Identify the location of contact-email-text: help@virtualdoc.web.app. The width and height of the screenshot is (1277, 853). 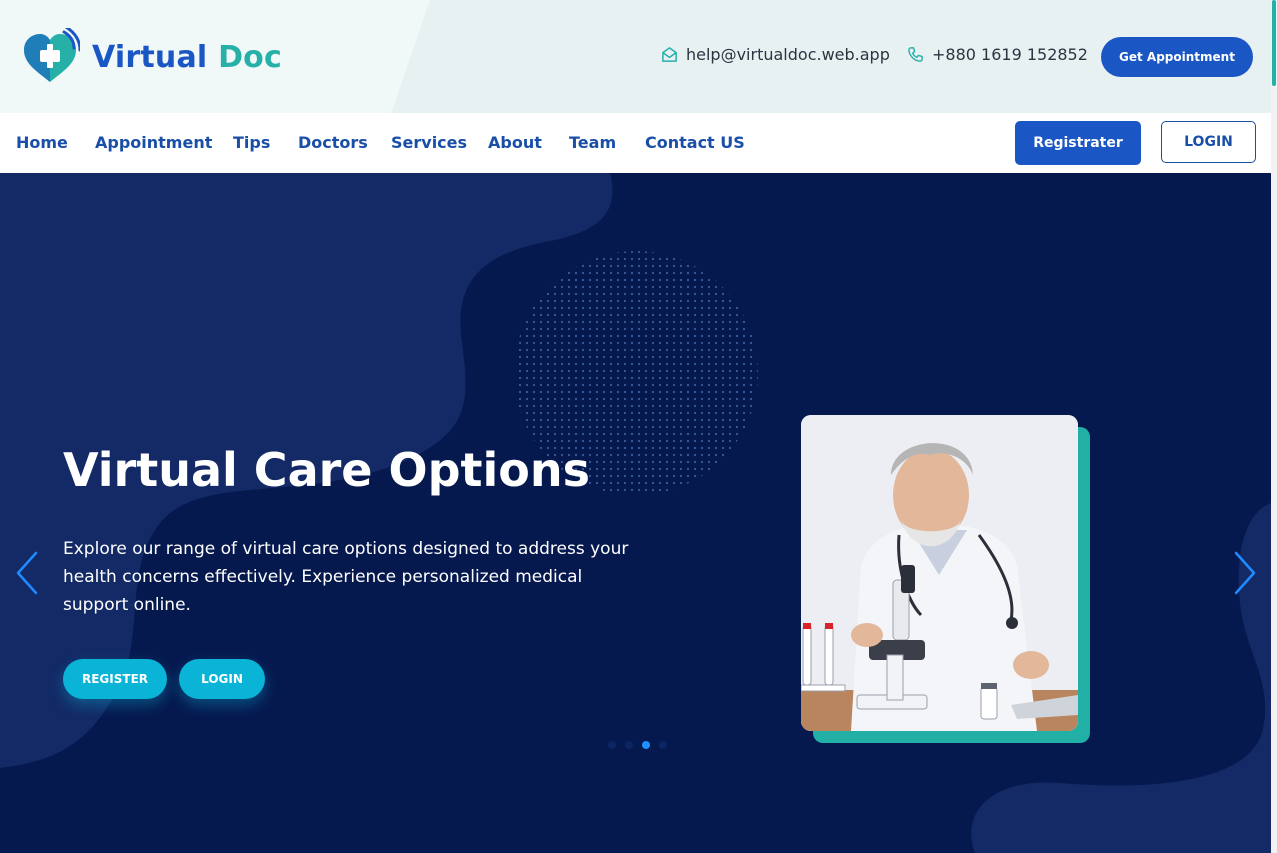
(788, 54).